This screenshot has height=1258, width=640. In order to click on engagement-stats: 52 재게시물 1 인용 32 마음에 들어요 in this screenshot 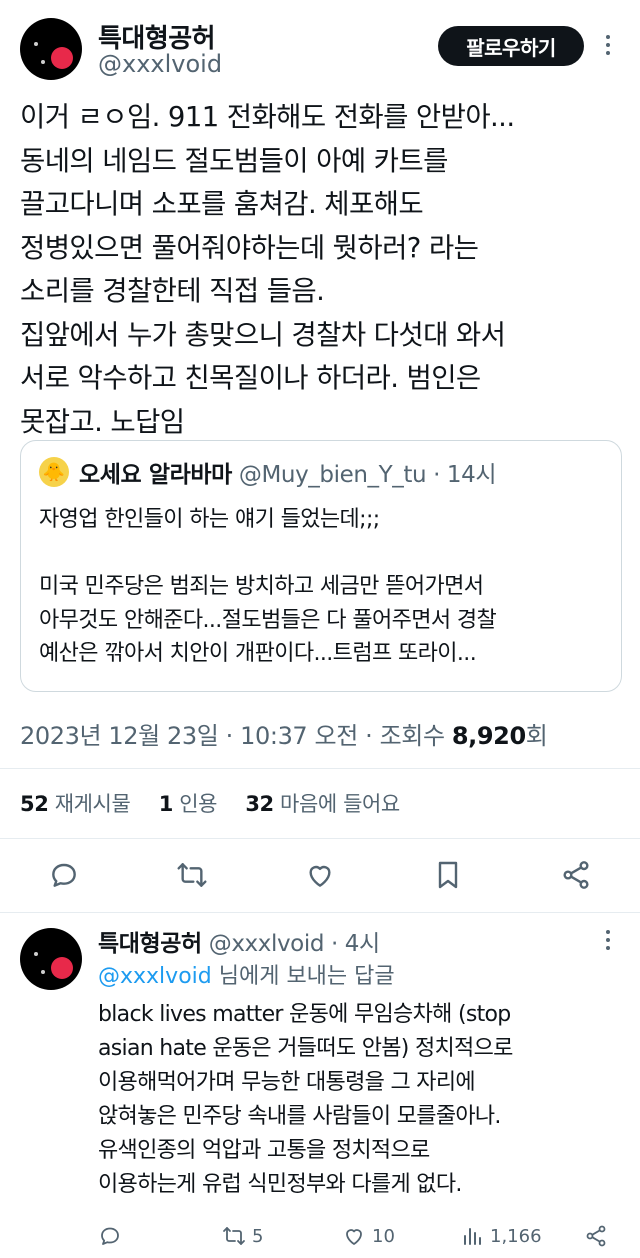, I will do `click(221, 803)`.